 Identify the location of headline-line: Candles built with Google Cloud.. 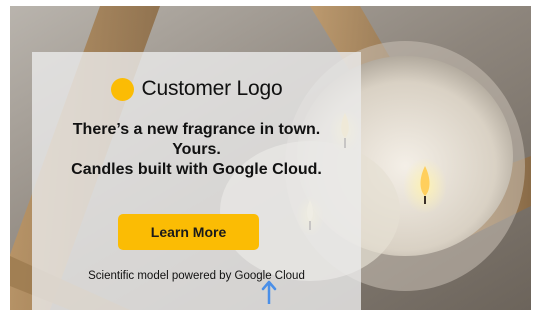
(196, 169).